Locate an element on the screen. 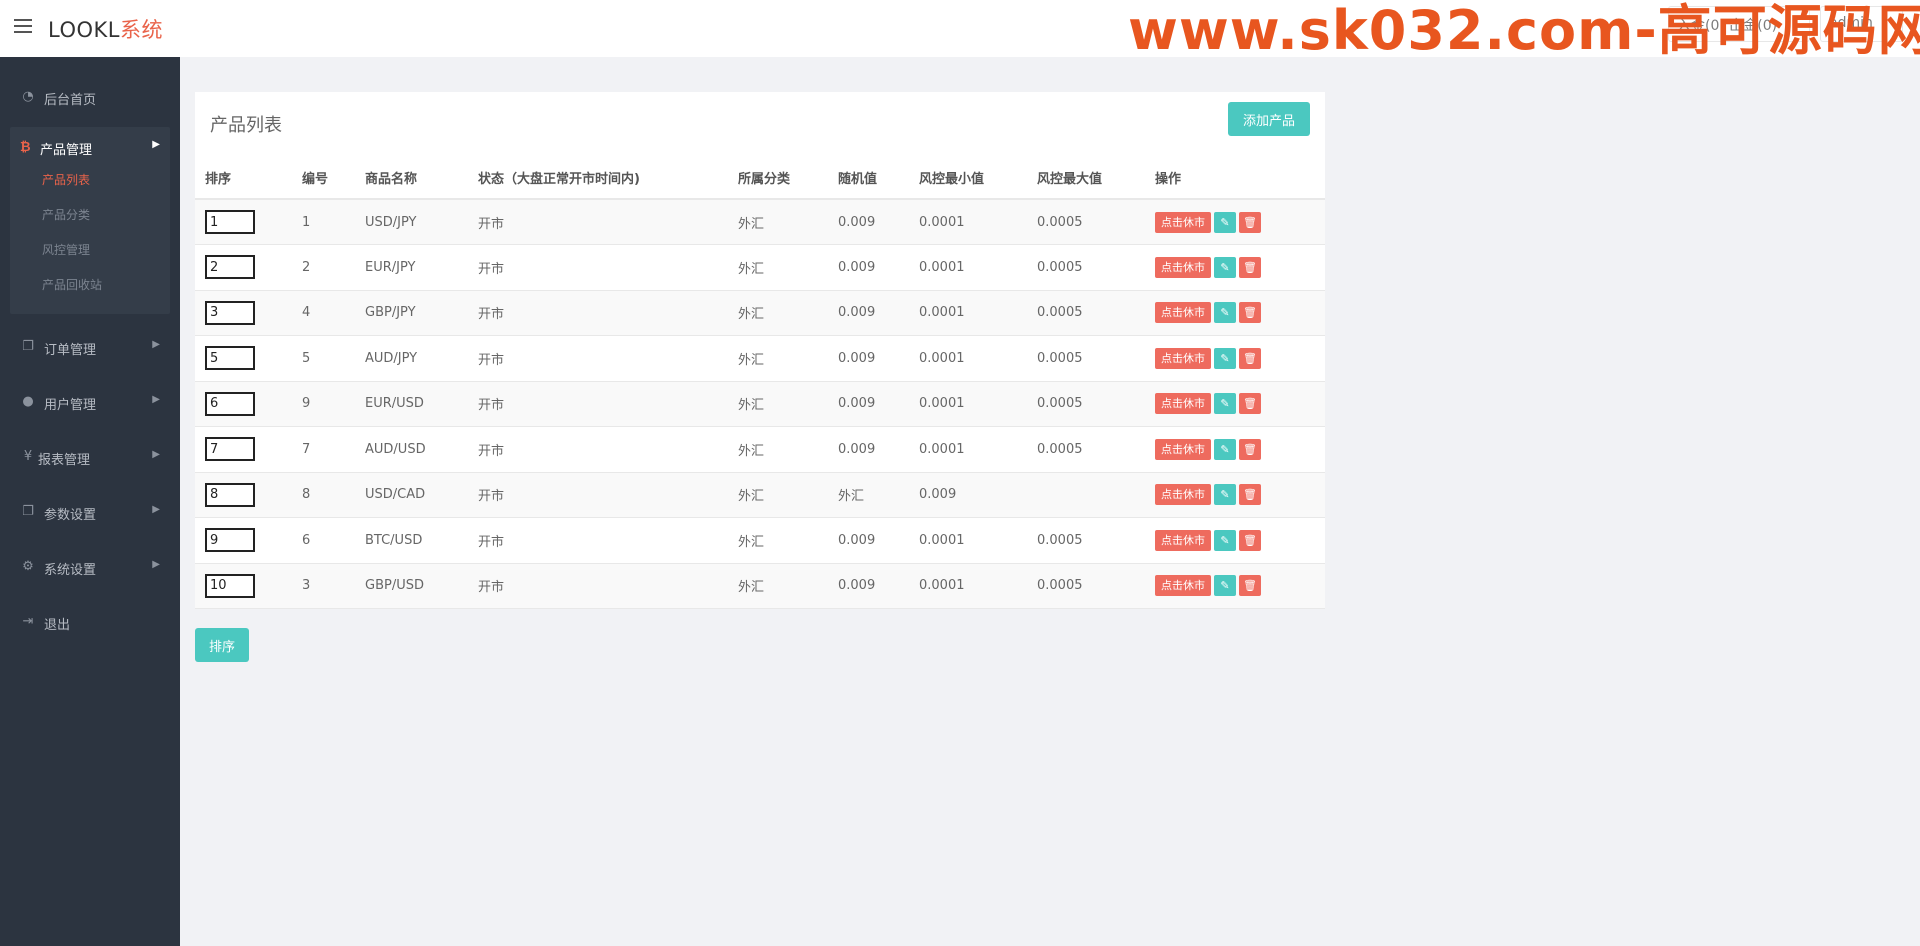 The image size is (1920, 946). cell-risk-max is located at coordinates (1086, 495).